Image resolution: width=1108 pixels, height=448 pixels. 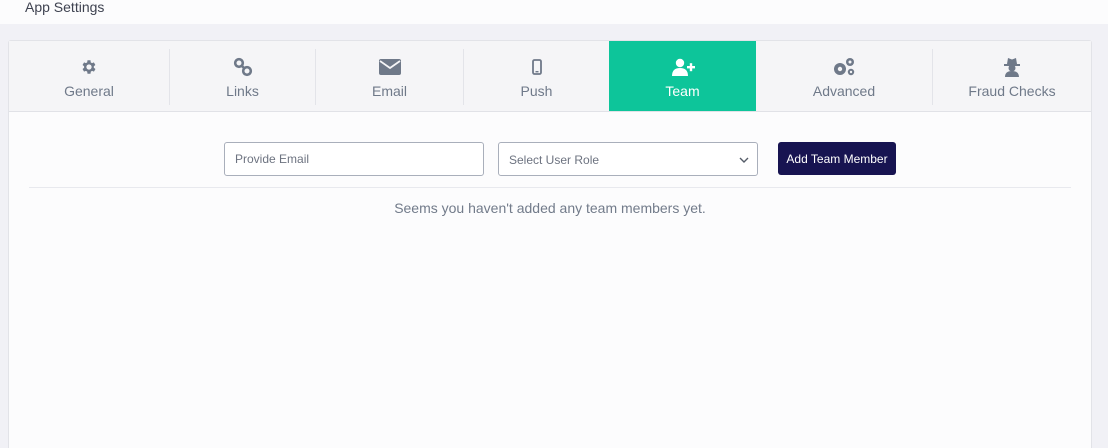 I want to click on chevron-down-icon, so click(x=744, y=161).